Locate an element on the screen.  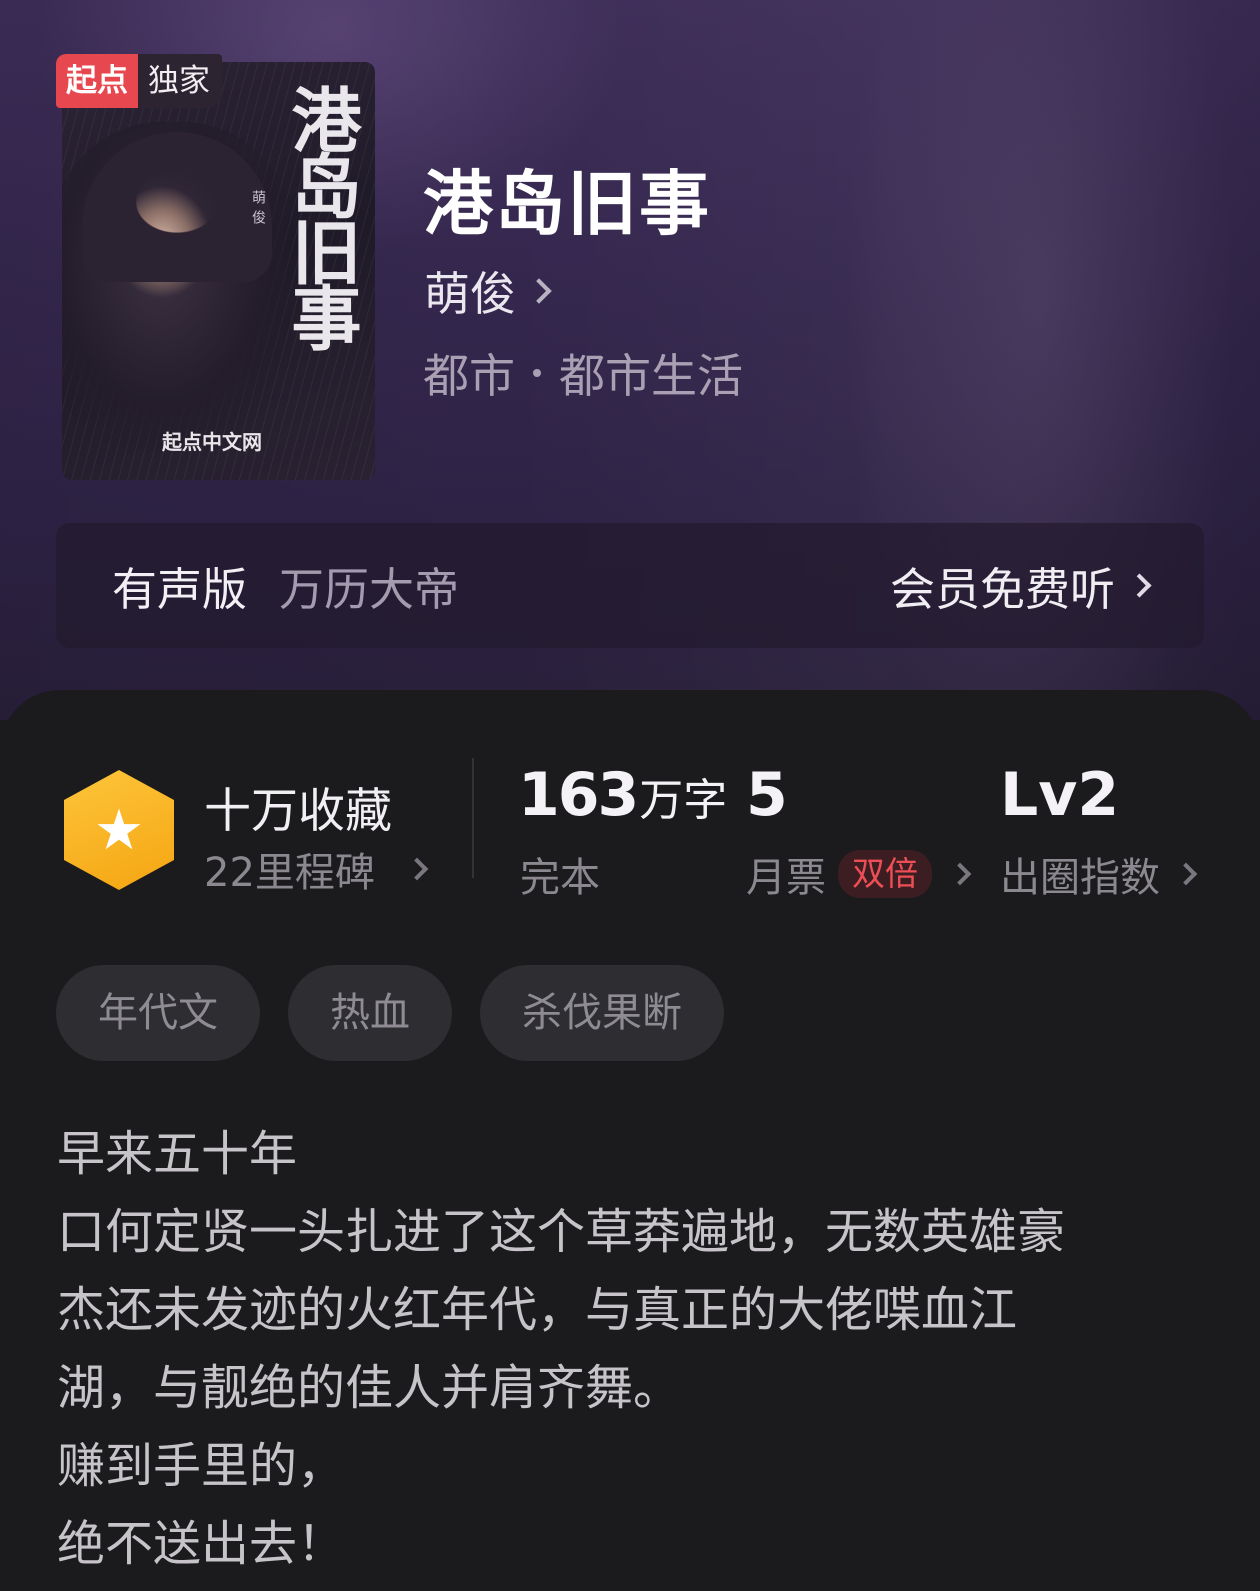
word-count-unit: 万字 is located at coordinates (683, 800).